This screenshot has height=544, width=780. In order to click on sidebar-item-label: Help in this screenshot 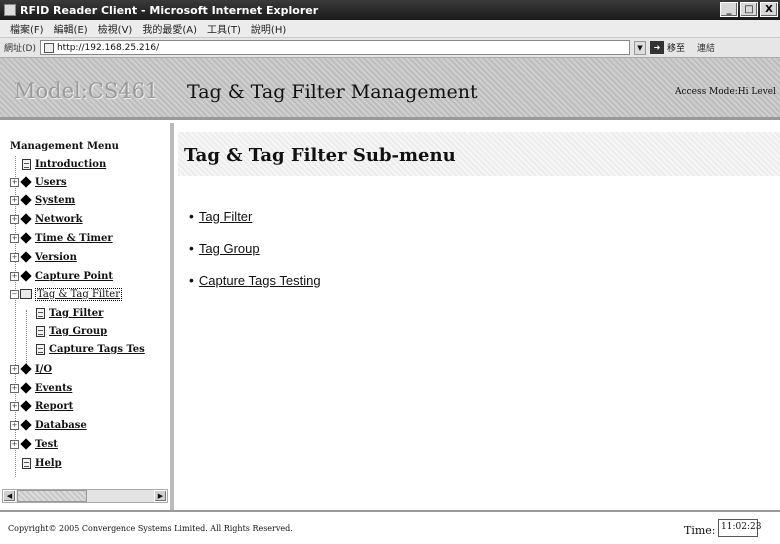, I will do `click(48, 463)`.